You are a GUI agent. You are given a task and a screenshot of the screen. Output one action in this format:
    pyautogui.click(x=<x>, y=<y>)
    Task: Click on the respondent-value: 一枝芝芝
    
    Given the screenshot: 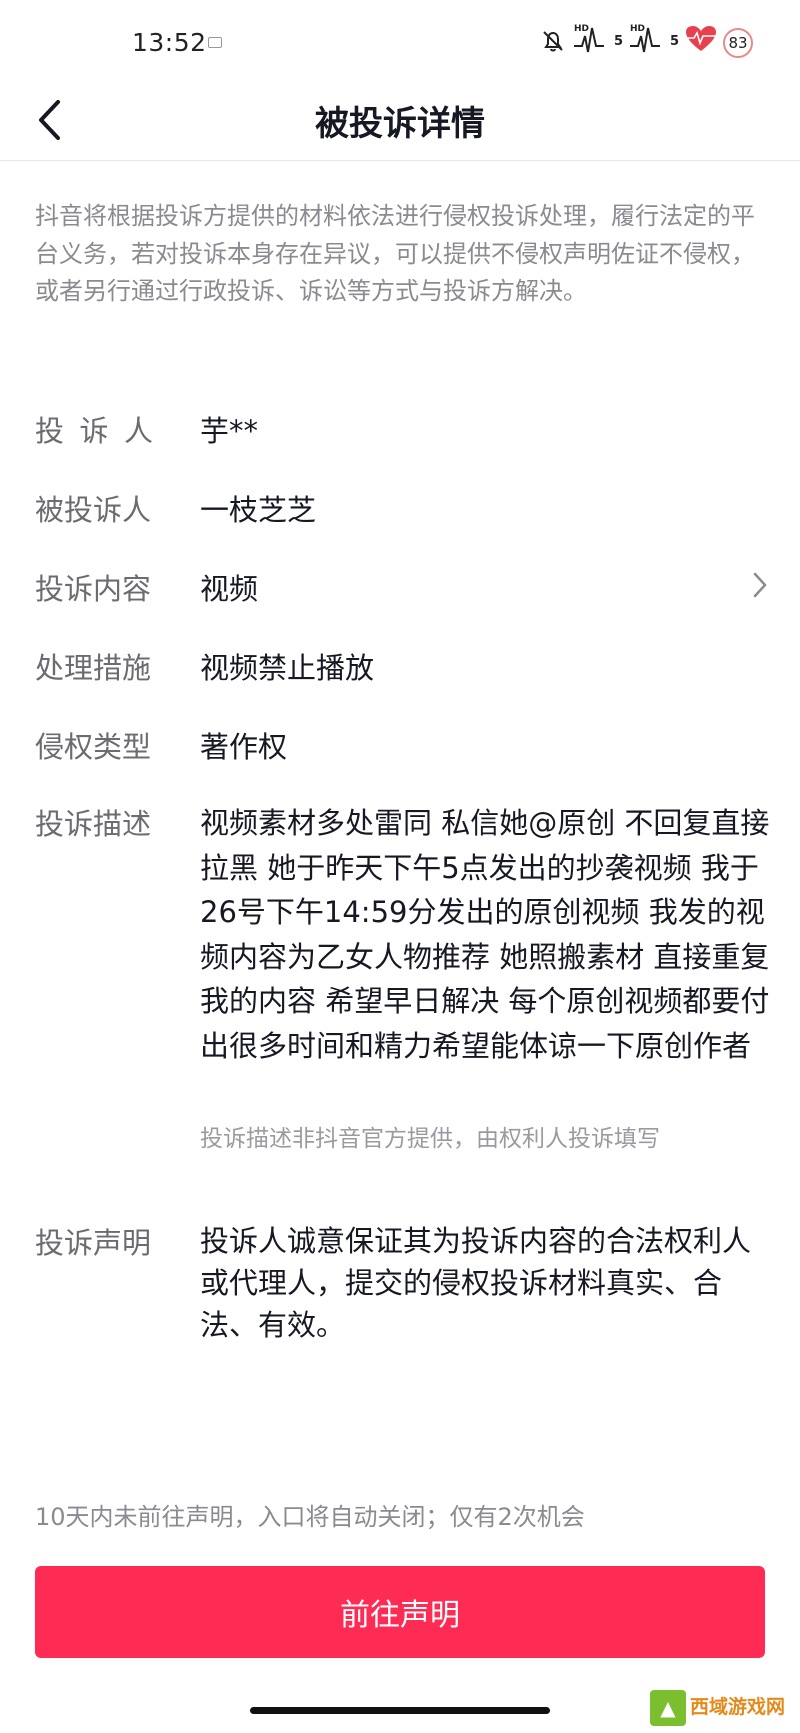 What is the action you would take?
    pyautogui.click(x=258, y=510)
    